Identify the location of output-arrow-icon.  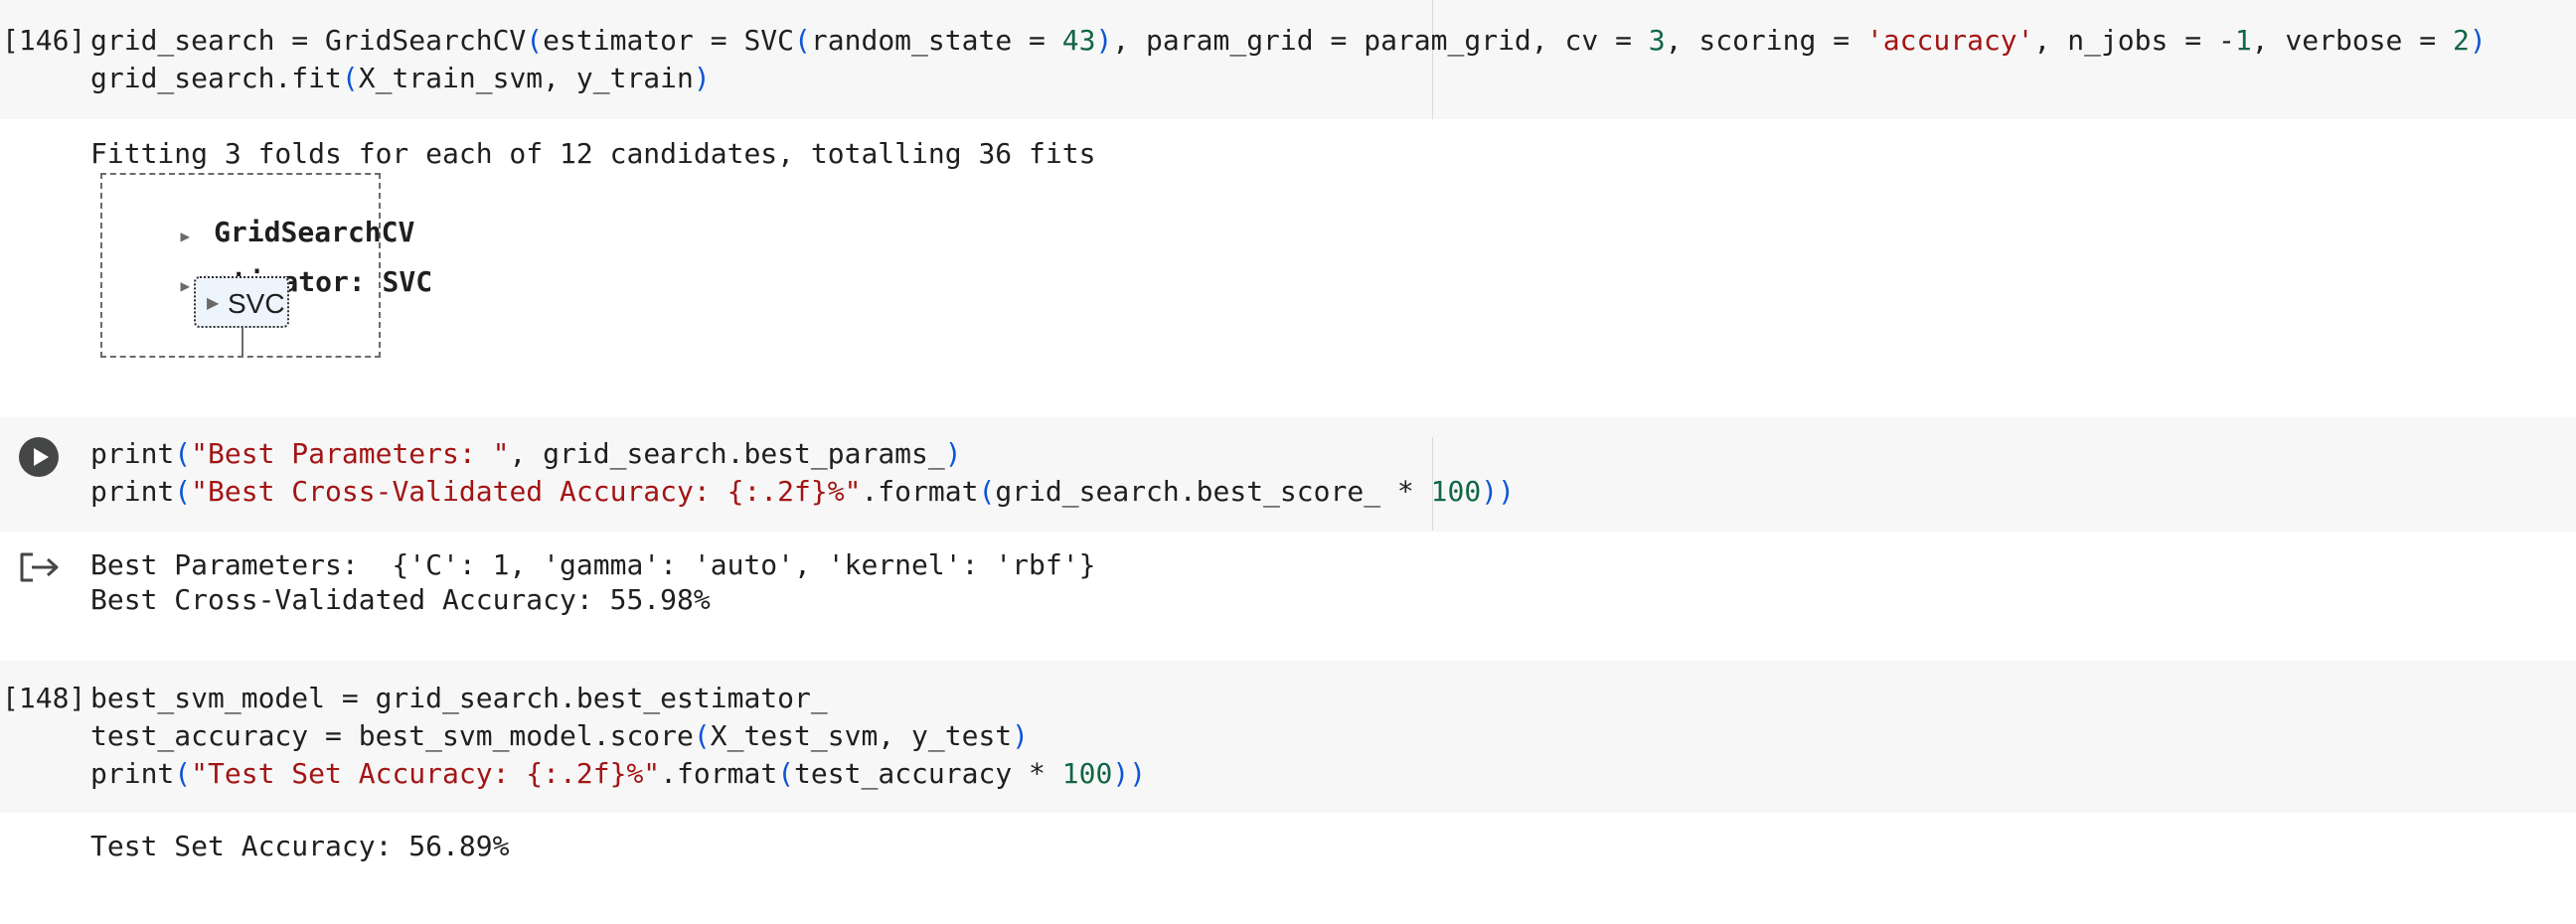
(40, 567).